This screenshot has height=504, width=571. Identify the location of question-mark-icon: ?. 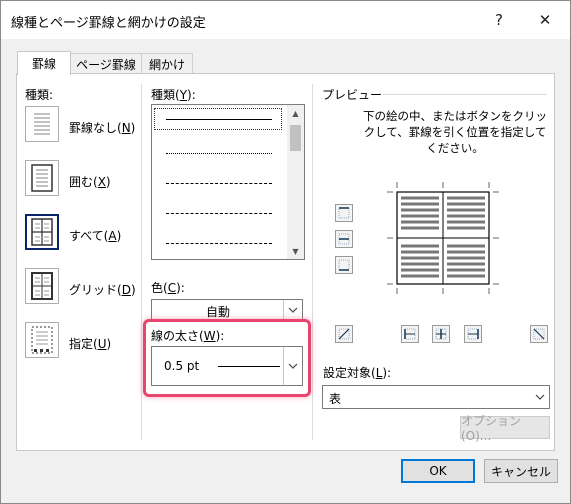
(499, 20).